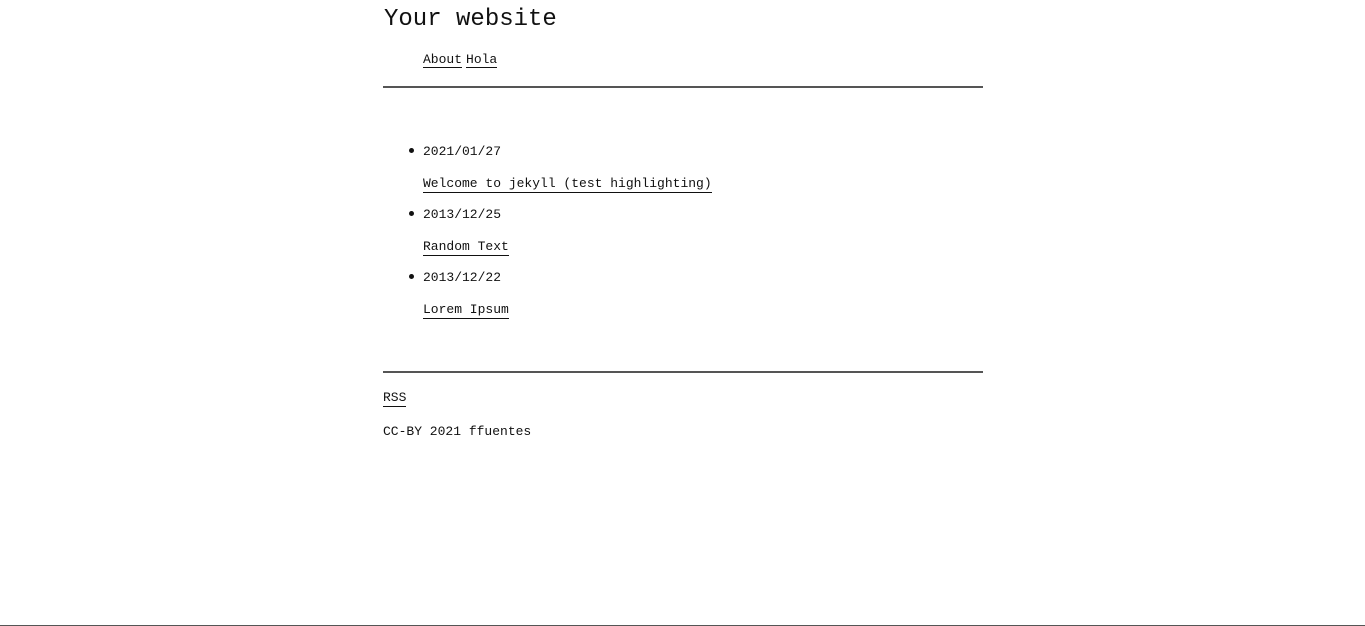 The height and width of the screenshot is (626, 1365). What do you see at coordinates (462, 214) in the screenshot?
I see `post-date: 2013/12/25` at bounding box center [462, 214].